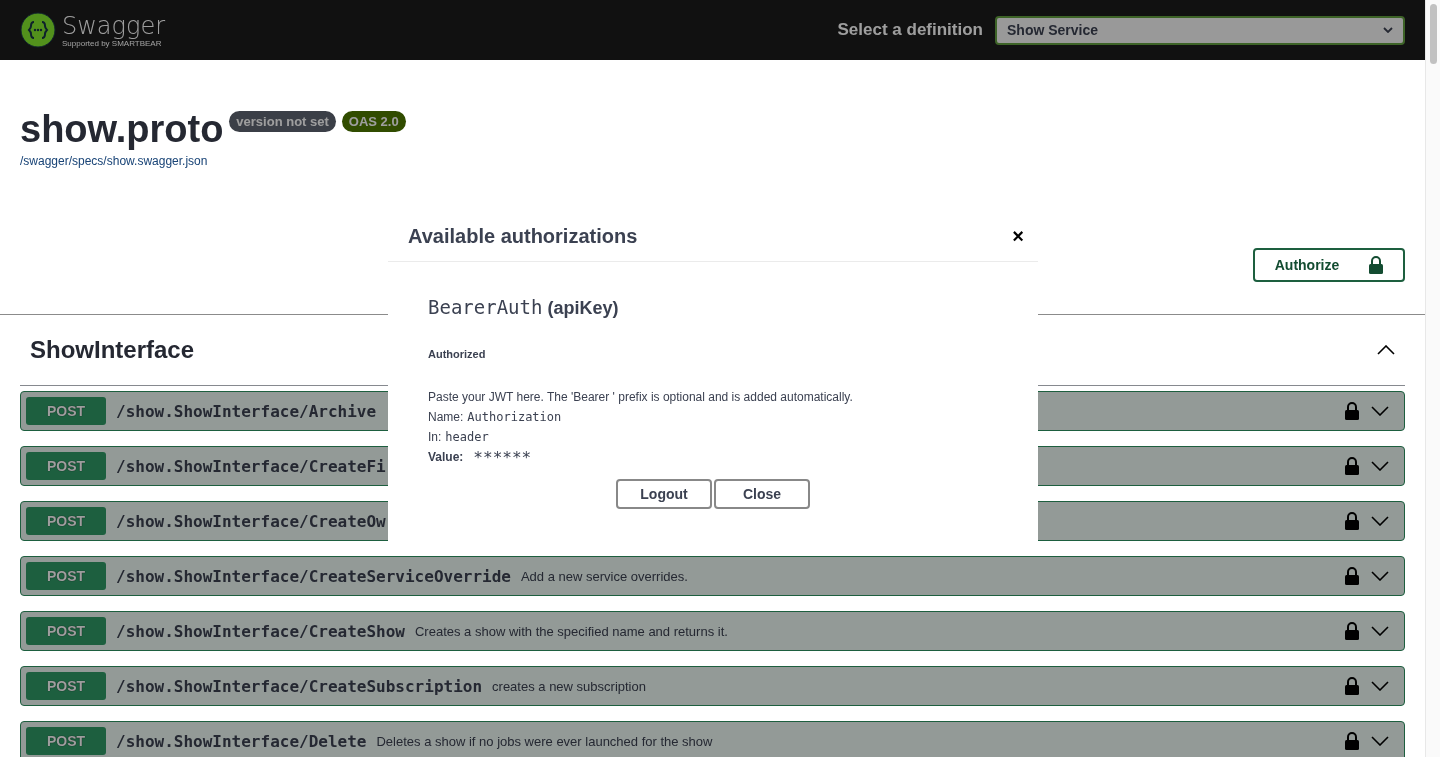 The height and width of the screenshot is (757, 1440). What do you see at coordinates (251, 521) in the screenshot?
I see `operation-path: /show.ShowInterface/CreateOw` at bounding box center [251, 521].